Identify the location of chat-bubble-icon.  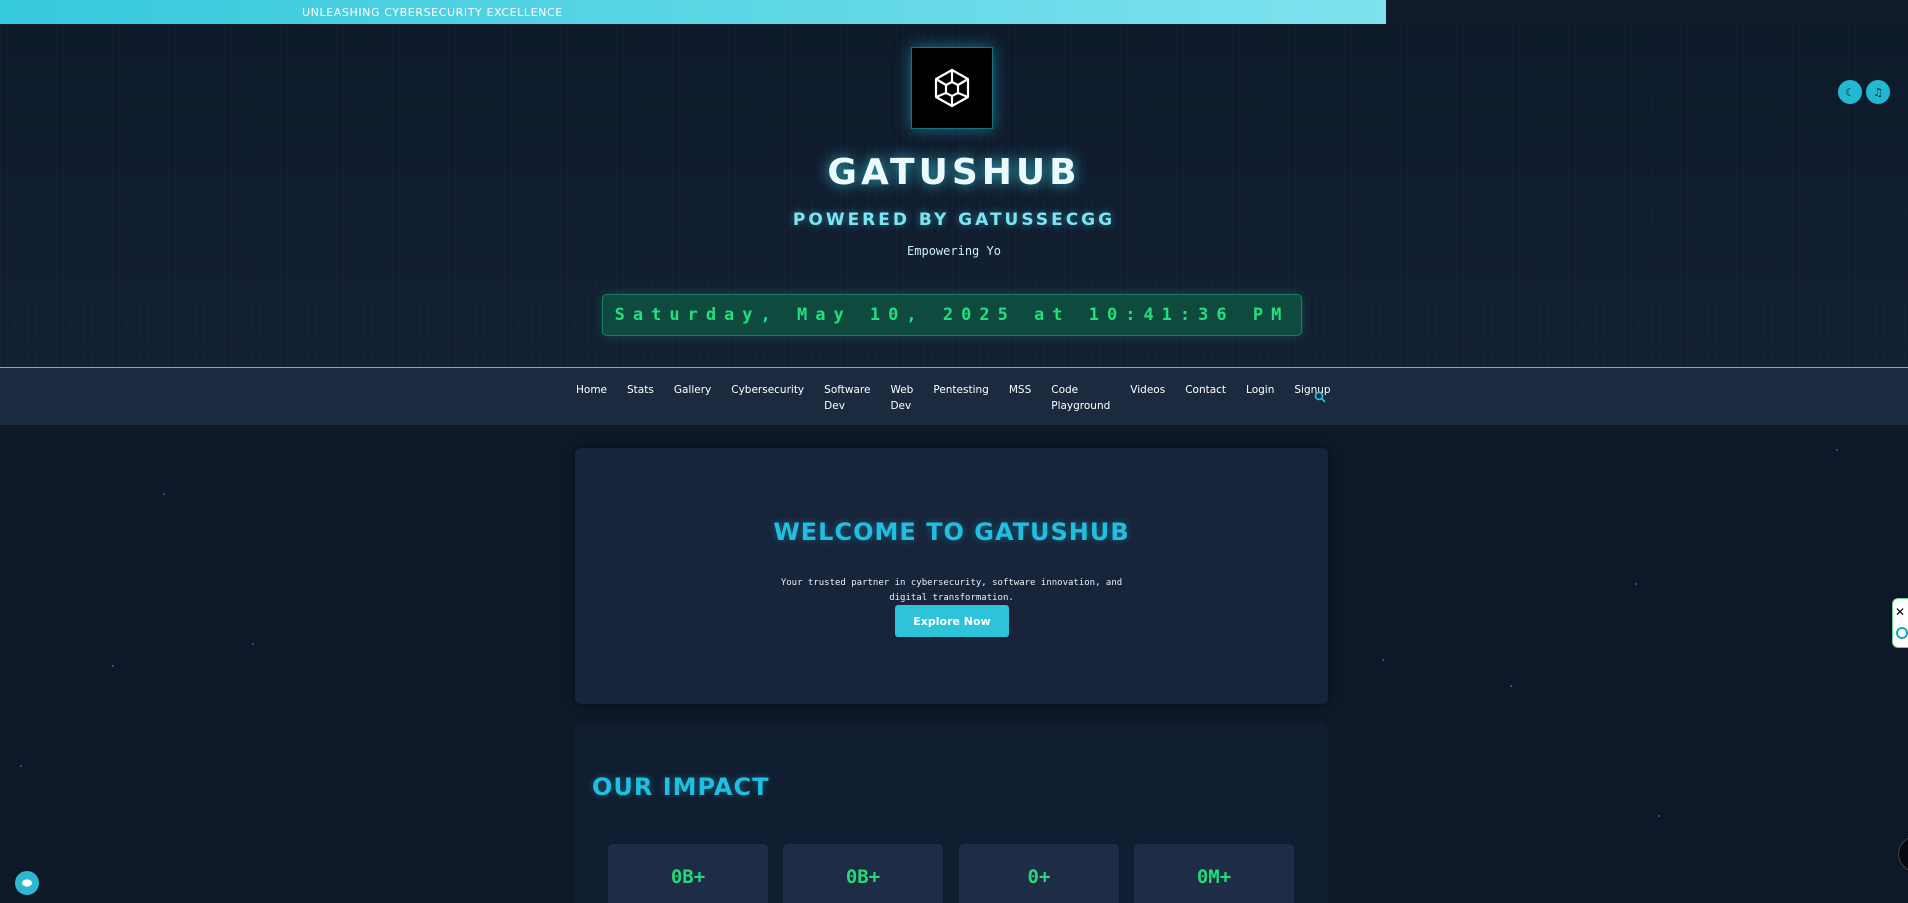
(27, 883).